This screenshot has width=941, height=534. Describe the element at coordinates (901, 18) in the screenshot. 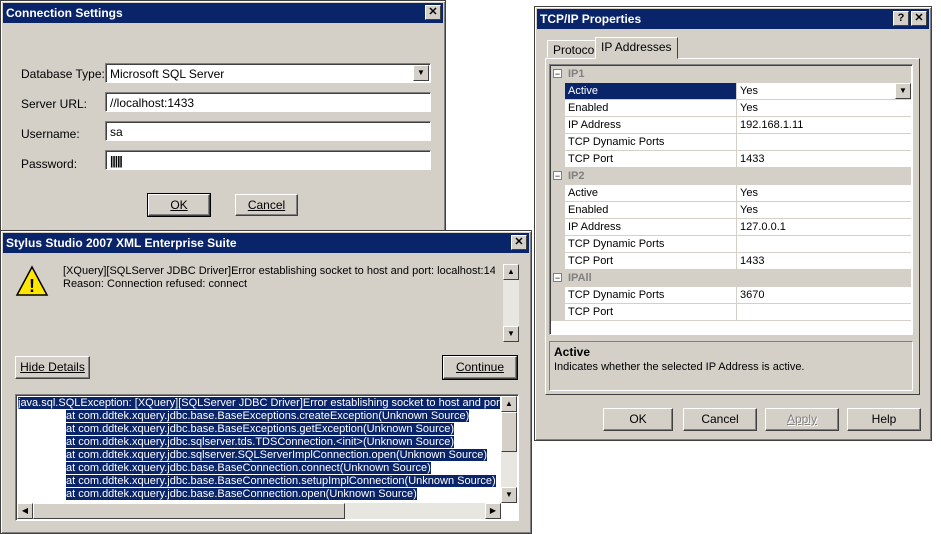

I see `help-icon: ?` at that location.